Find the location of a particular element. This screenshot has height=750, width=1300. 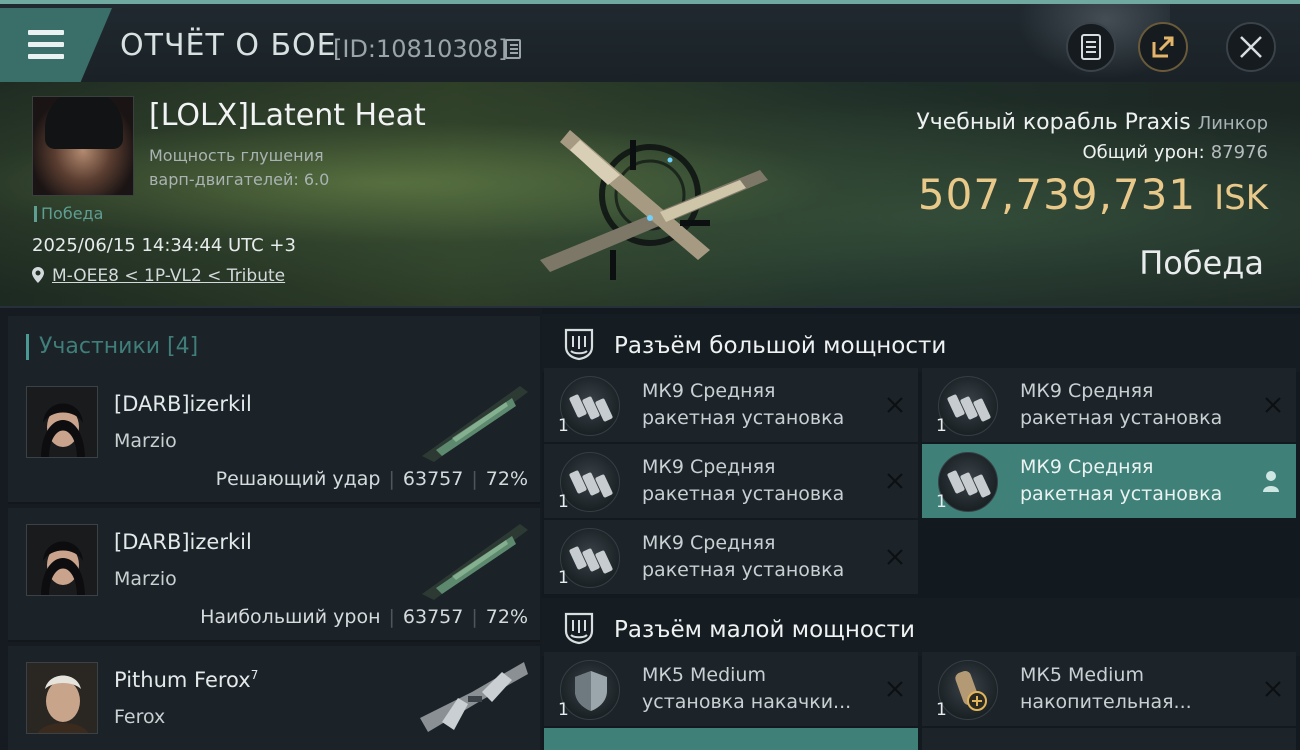

report-button is located at coordinates (1091, 47).